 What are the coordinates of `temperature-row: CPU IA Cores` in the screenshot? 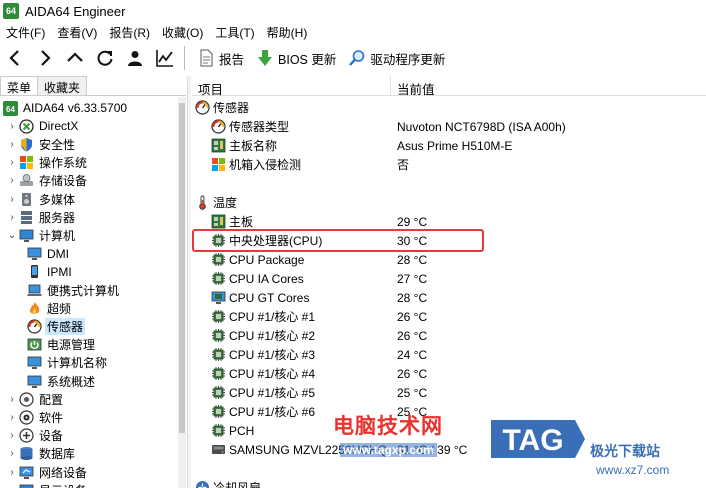 It's located at (257, 278).